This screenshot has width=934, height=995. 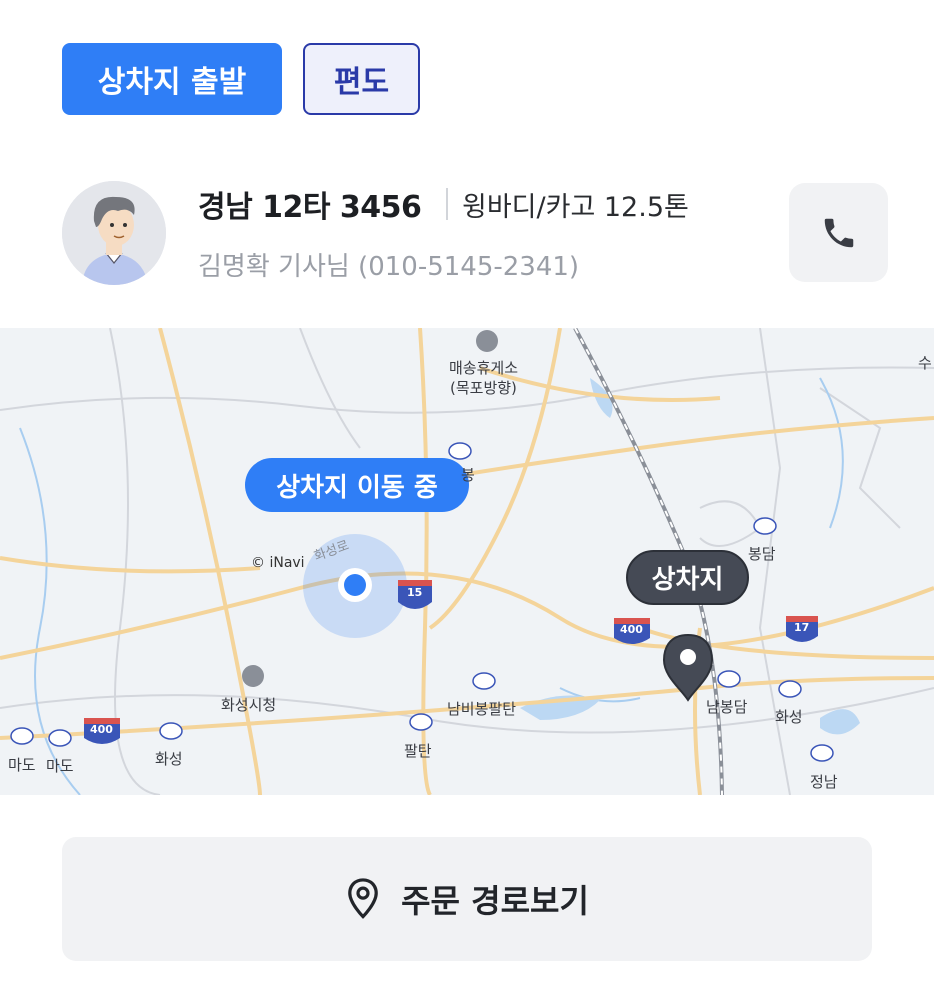 I want to click on map-label-rest-area-direction: (목포방향), so click(x=483, y=388).